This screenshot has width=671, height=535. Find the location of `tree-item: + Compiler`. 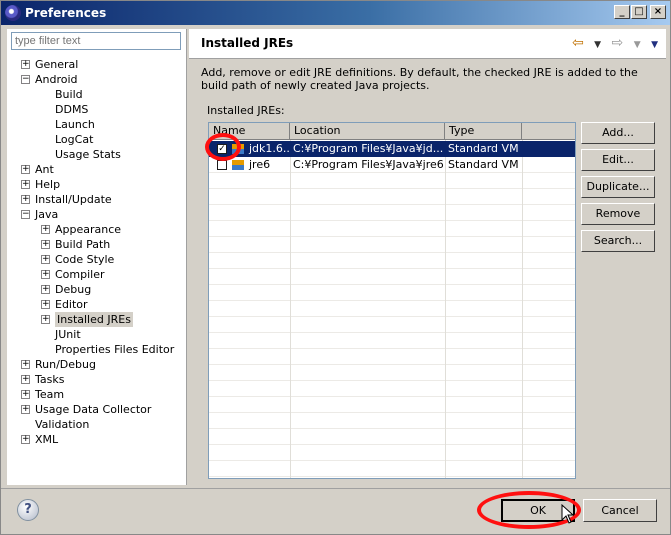

tree-item: + Compiler is located at coordinates (97, 274).